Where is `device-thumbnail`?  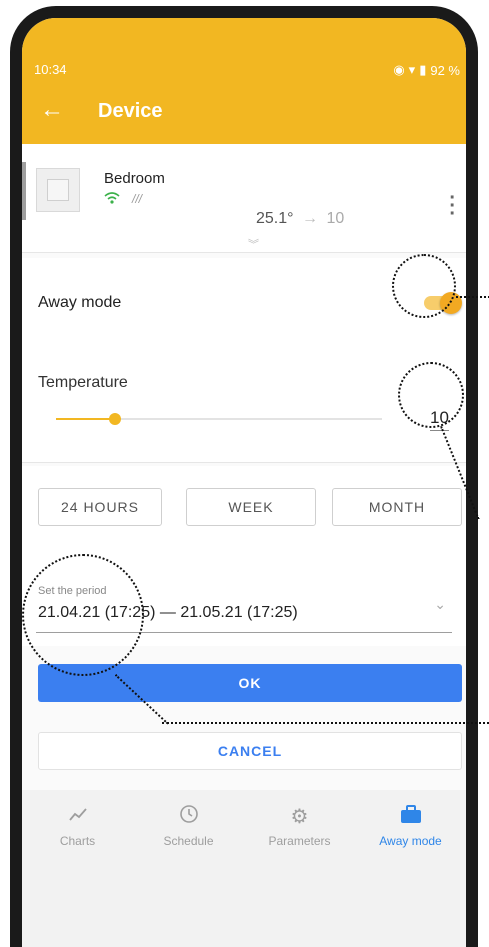
device-thumbnail is located at coordinates (58, 190).